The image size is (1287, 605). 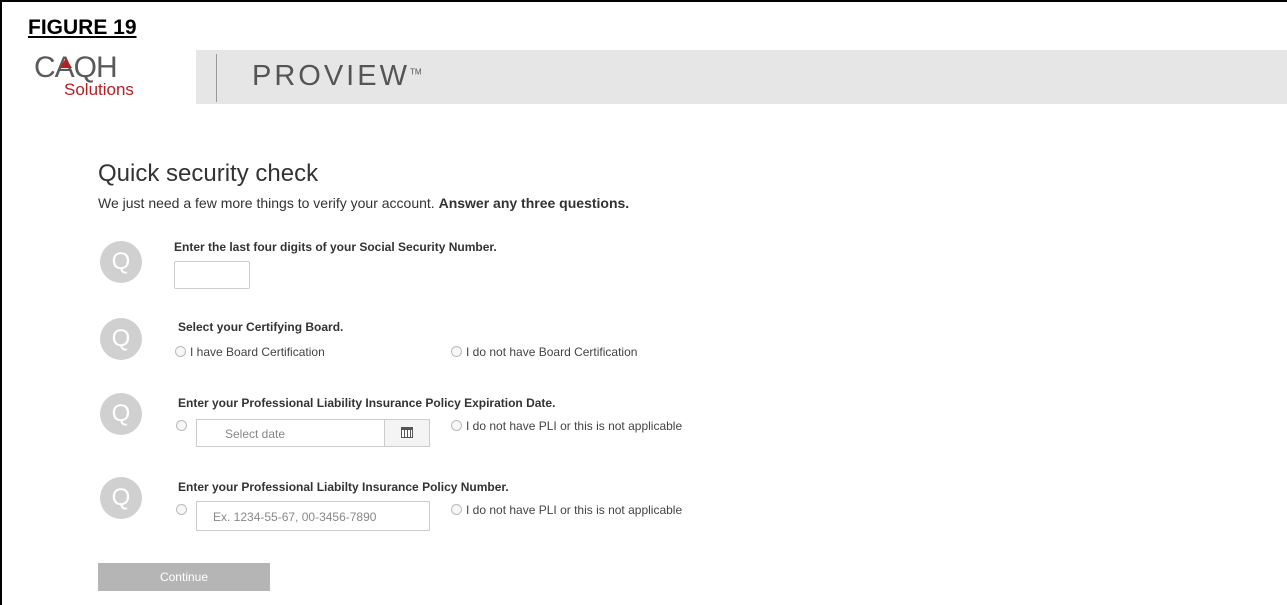 What do you see at coordinates (313, 433) in the screenshot?
I see `pli-expiration-date-field: Select date` at bounding box center [313, 433].